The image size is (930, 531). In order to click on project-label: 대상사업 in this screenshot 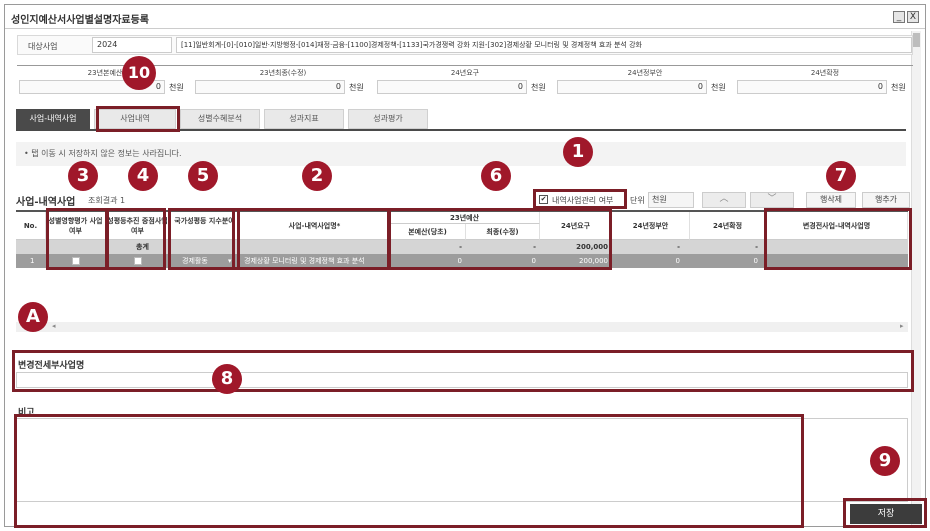, I will do `click(43, 46)`.